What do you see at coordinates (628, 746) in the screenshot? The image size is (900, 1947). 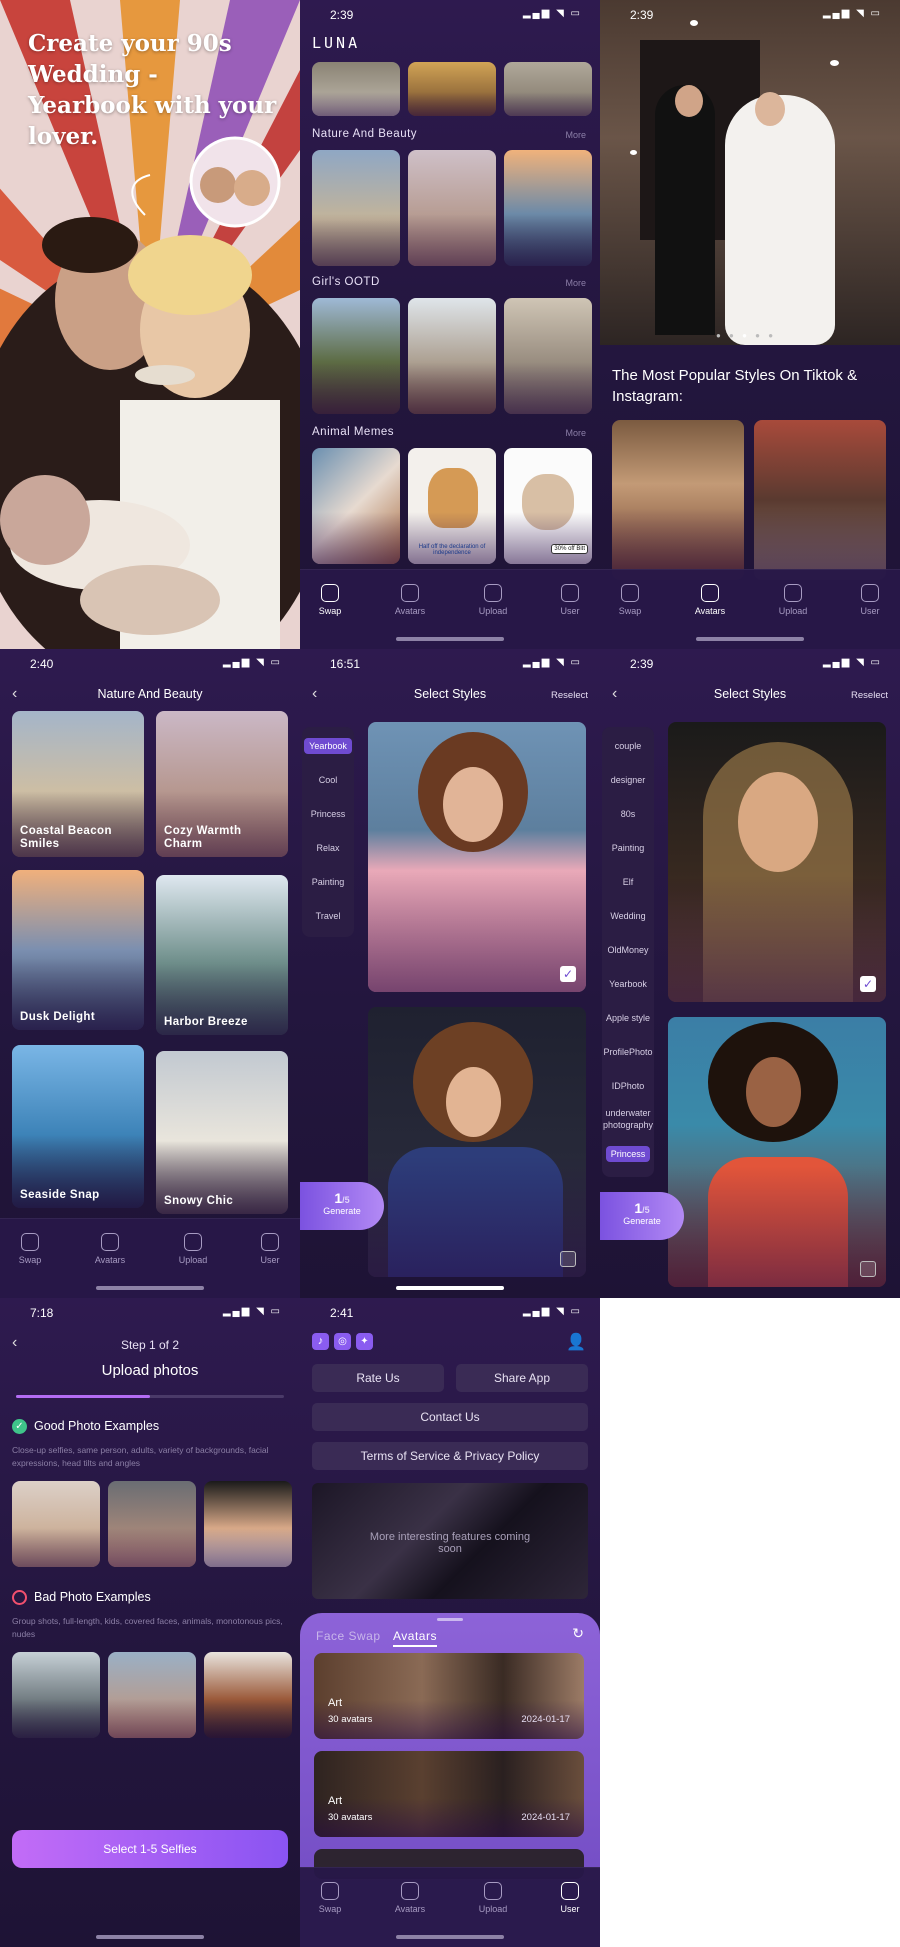 I see `category-item: couple` at bounding box center [628, 746].